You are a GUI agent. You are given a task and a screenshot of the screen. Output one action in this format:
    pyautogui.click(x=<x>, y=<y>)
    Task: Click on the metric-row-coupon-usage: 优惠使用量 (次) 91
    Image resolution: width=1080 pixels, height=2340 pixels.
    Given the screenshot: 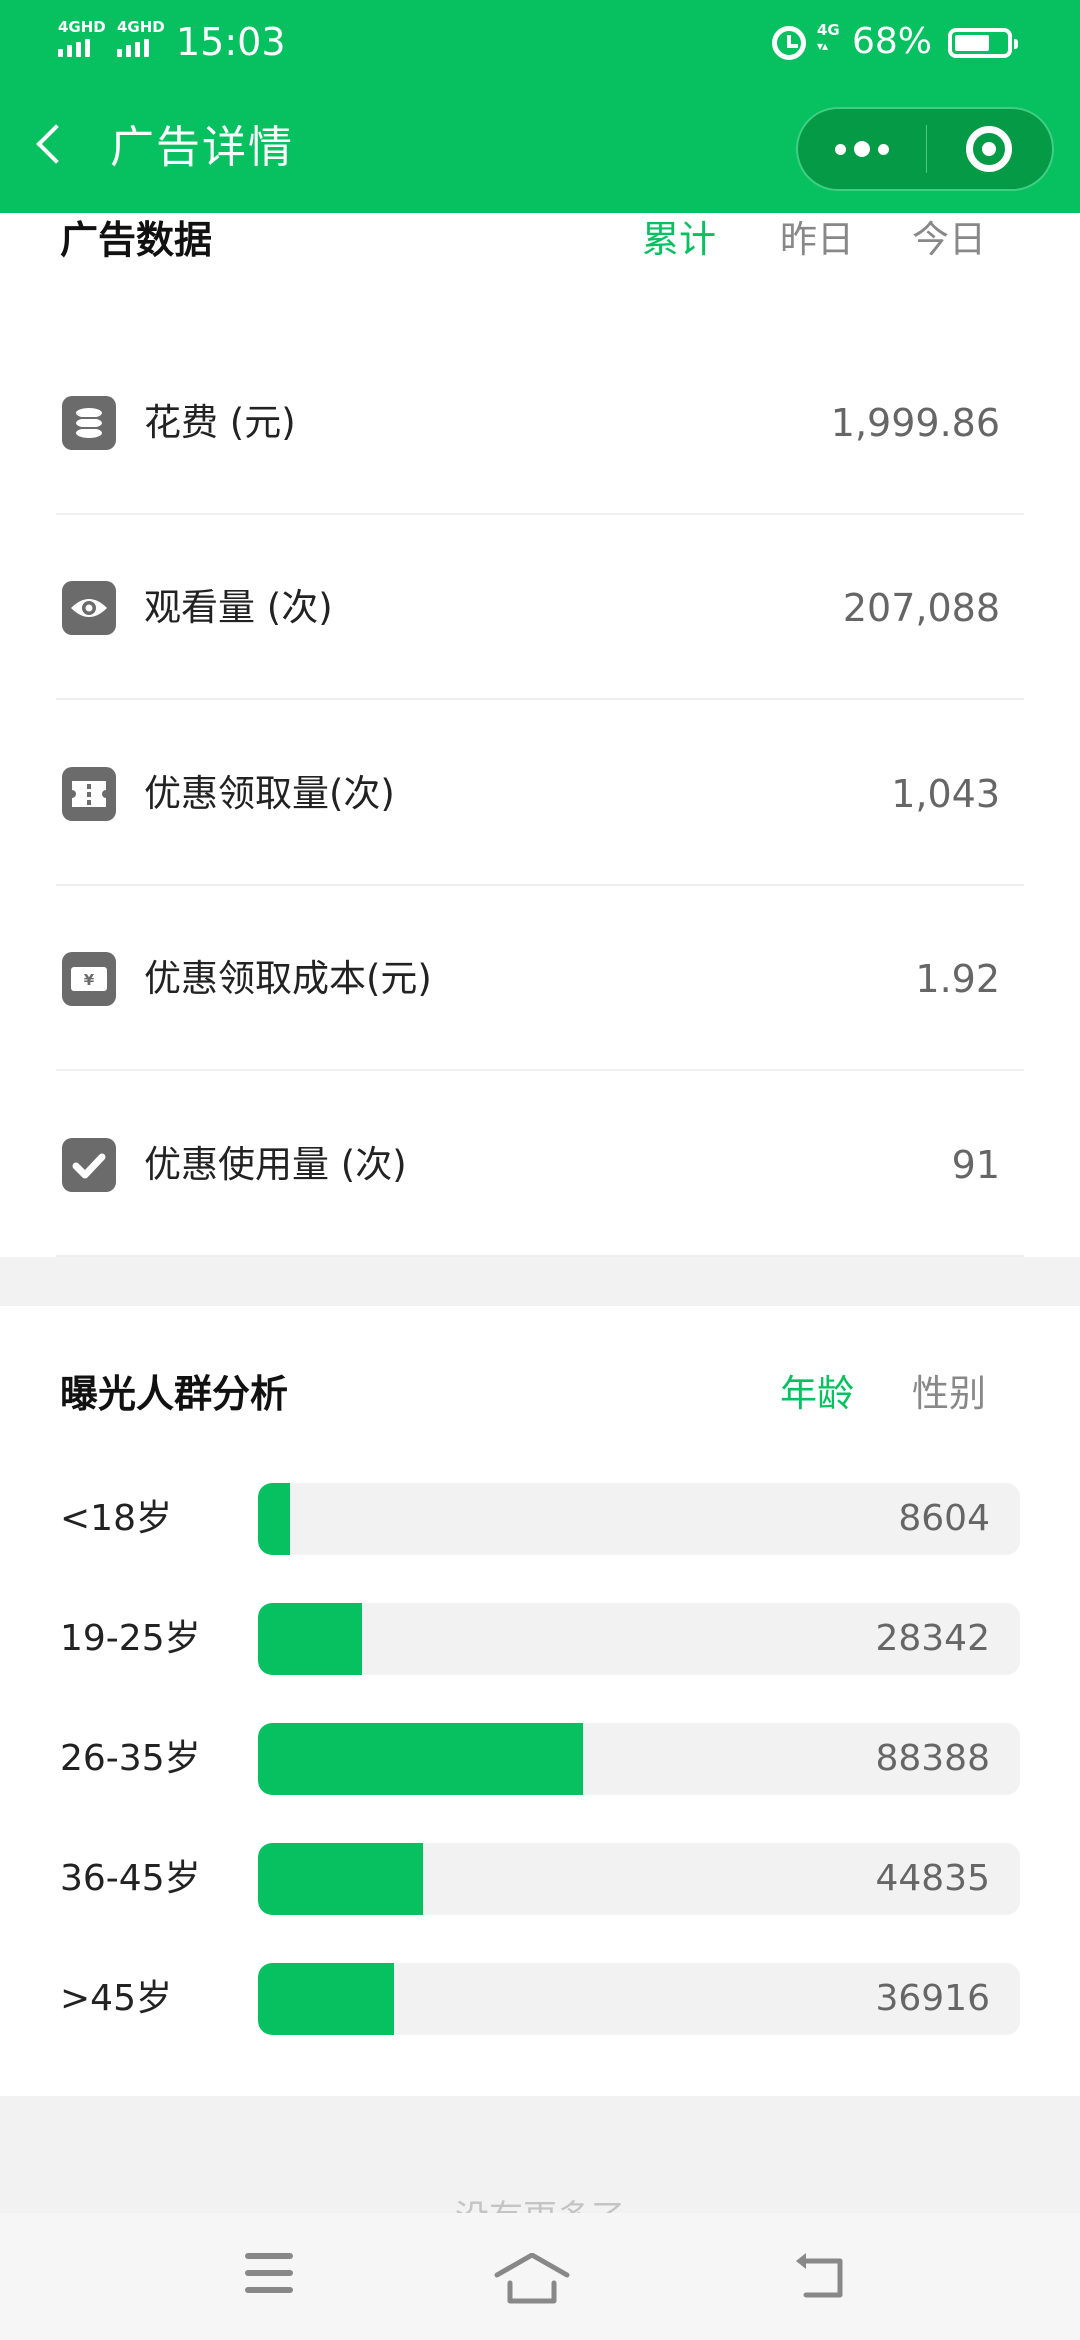 What is the action you would take?
    pyautogui.click(x=540, y=1164)
    